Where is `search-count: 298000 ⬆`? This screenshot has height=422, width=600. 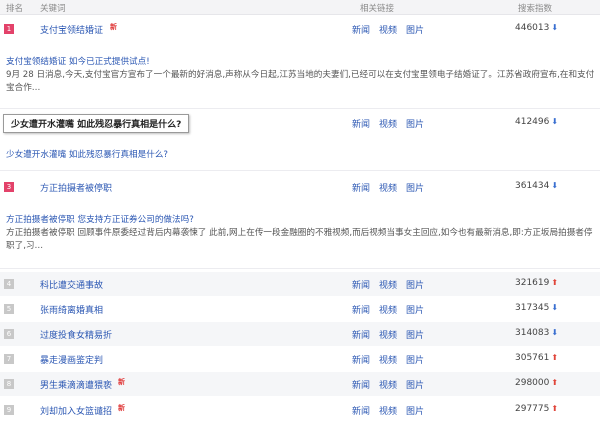
search-count: 298000 ⬆ is located at coordinates (537, 383).